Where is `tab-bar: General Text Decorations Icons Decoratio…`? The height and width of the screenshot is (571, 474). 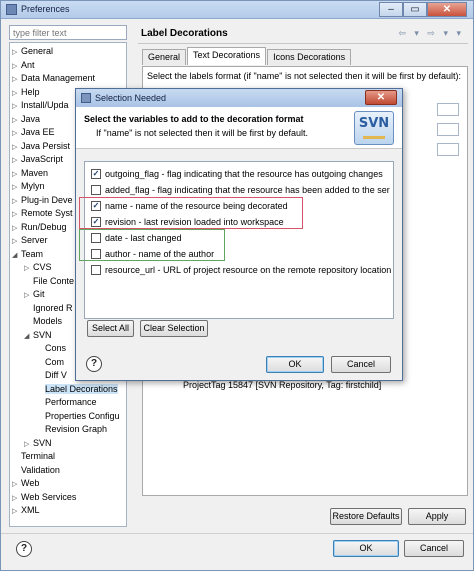
tab-bar: General Text Decorations Icons Decoratio… is located at coordinates (247, 56).